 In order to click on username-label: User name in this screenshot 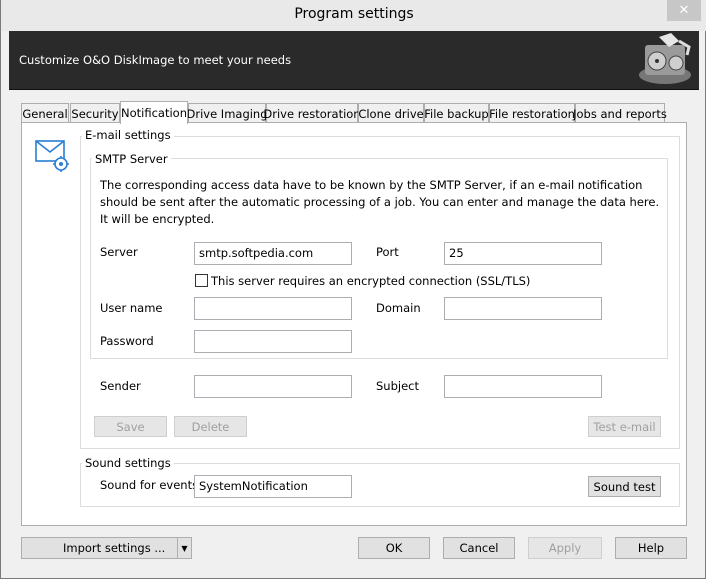, I will do `click(131, 308)`.